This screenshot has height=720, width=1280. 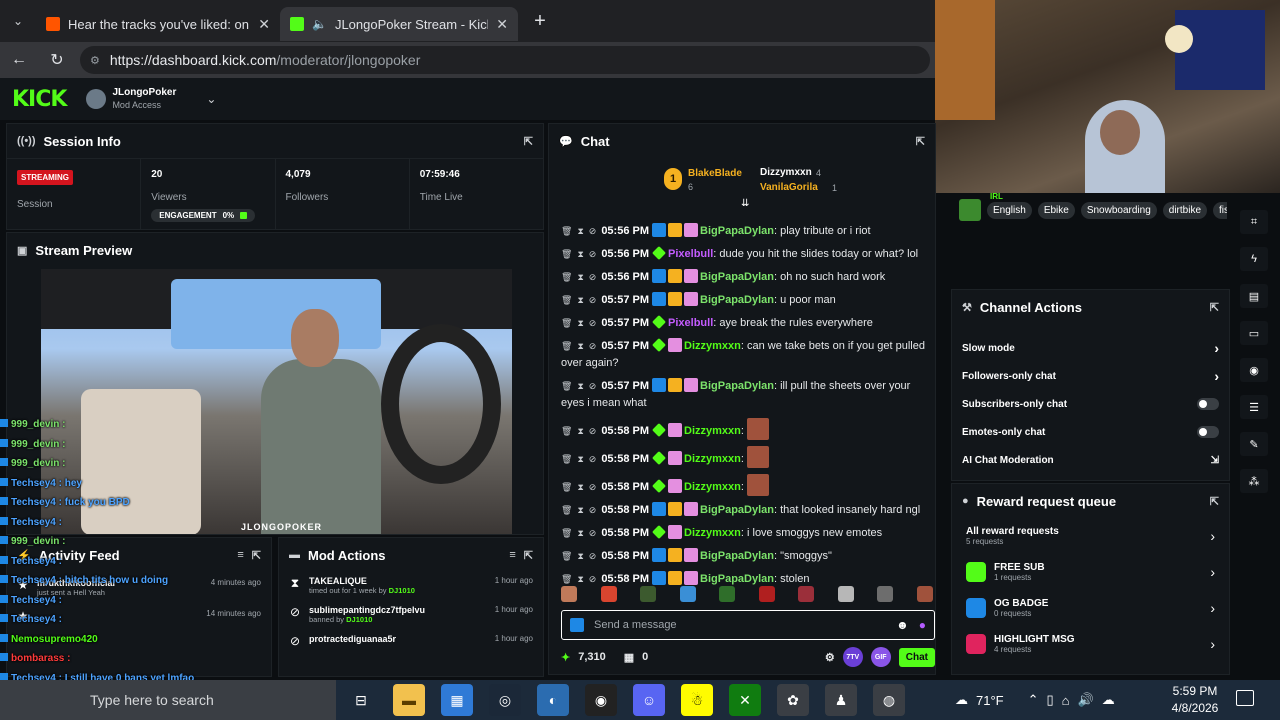 I want to click on tab-soundcloud: Hear the tracks you've liked: on So ✕, so click(x=158, y=24).